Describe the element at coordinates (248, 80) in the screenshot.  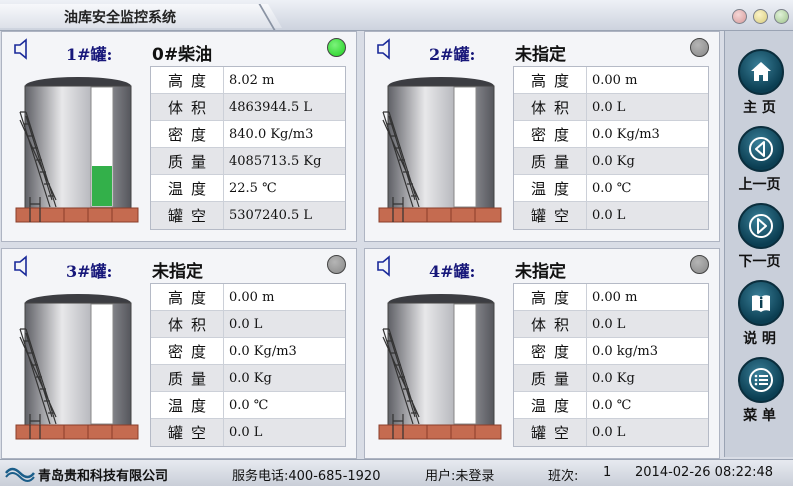
I see `table-row: 高度 8.02 m` at that location.